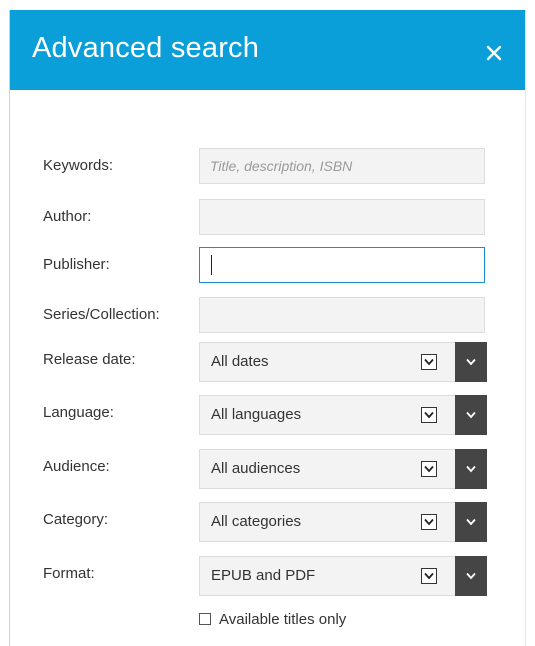  I want to click on category-value: All categories, so click(256, 521).